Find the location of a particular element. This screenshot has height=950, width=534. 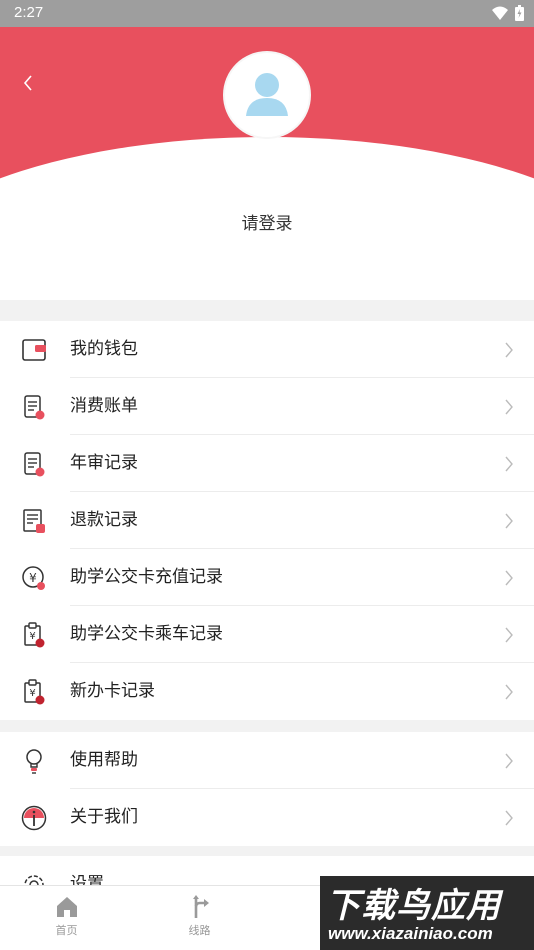

menu-item-help: 使用帮助 is located at coordinates (267, 760).